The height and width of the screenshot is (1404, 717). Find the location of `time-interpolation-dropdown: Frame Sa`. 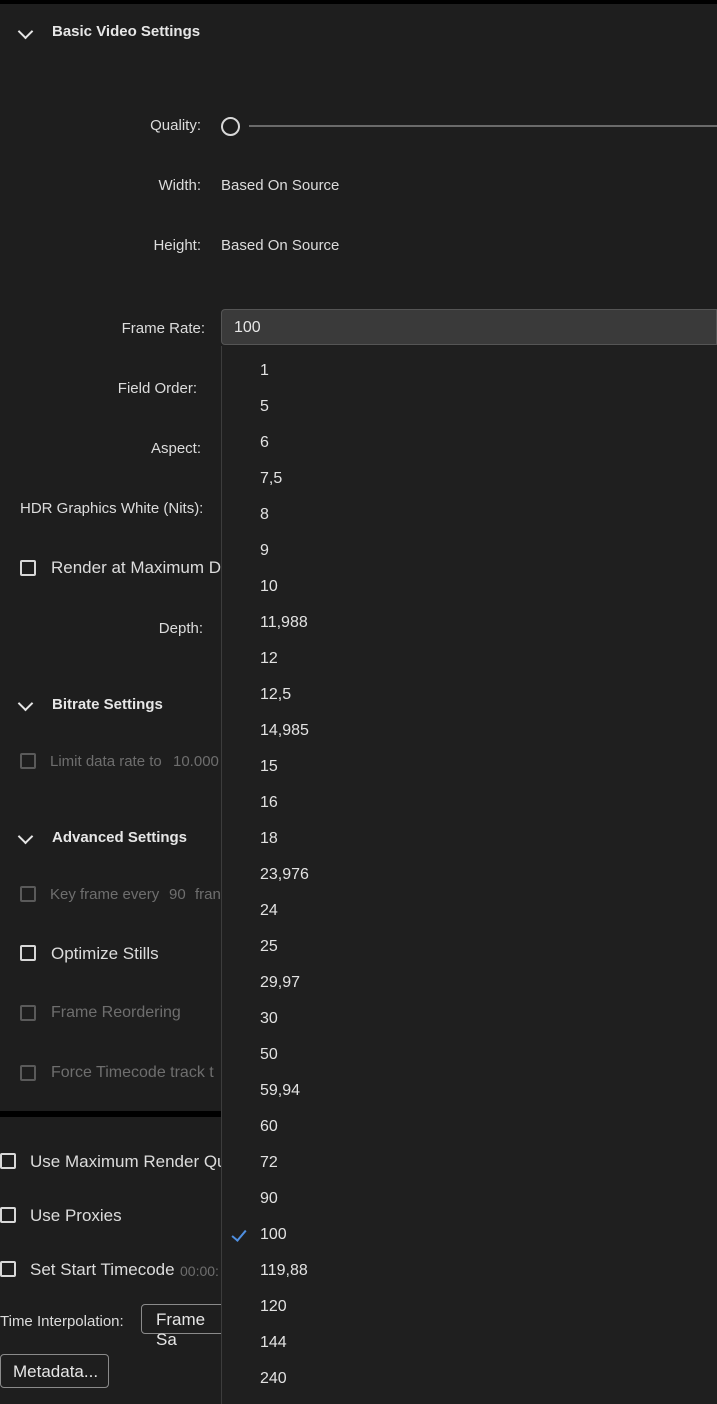

time-interpolation-dropdown: Frame Sa is located at coordinates (186, 1326).